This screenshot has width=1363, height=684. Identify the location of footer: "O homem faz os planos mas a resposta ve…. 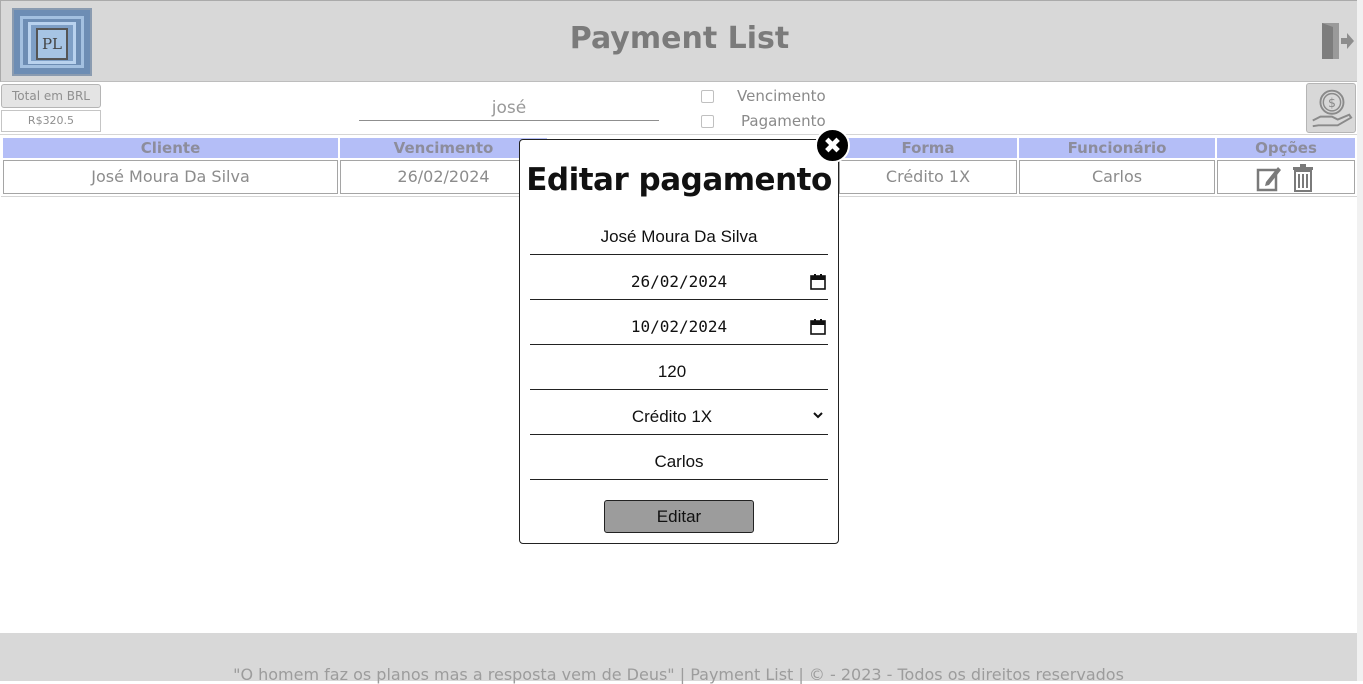
(678, 658).